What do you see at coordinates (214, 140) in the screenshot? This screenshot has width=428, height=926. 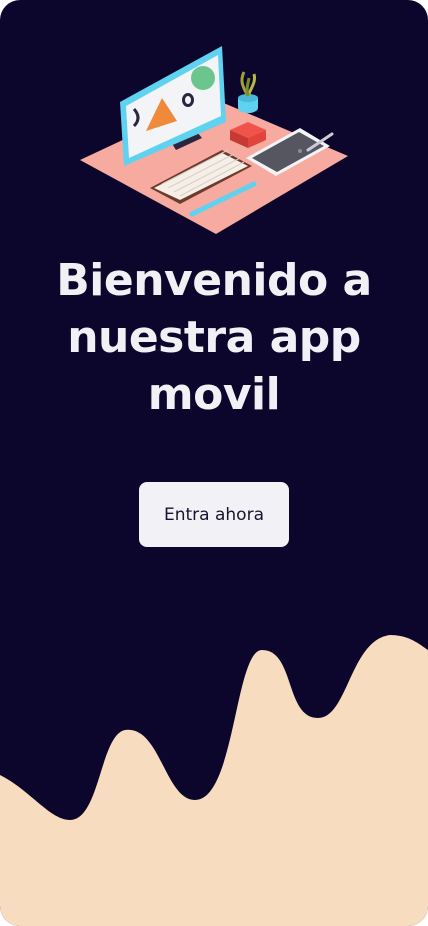 I see `workspace-illustration` at bounding box center [214, 140].